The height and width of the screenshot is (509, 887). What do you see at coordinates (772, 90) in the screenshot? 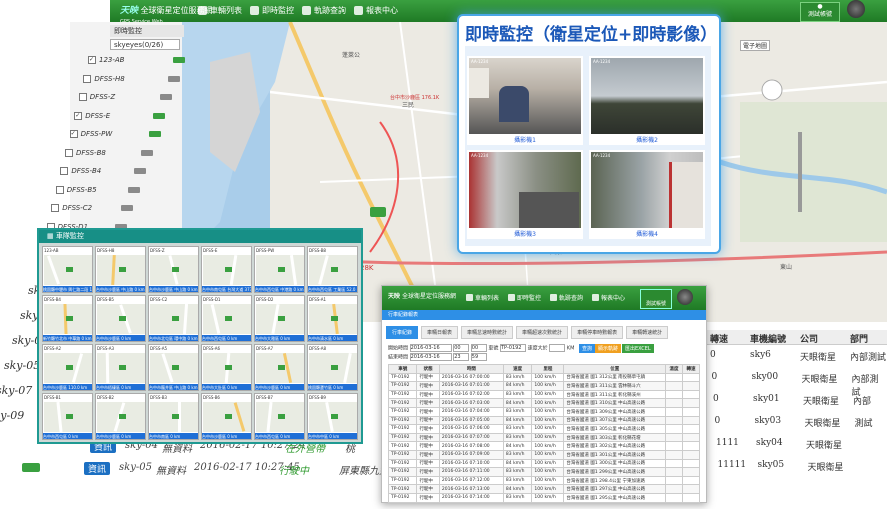
I see `pan-control-icon` at bounding box center [772, 90].